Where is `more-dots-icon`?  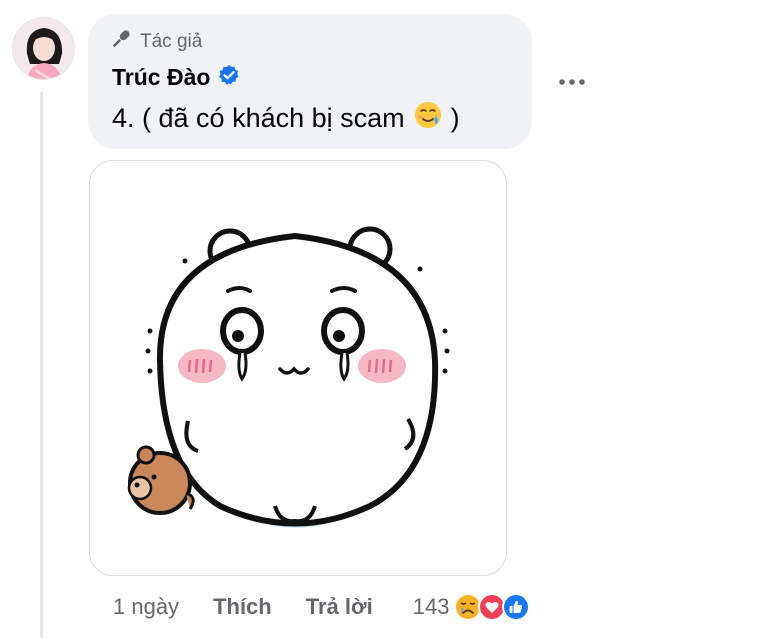
more-dots-icon is located at coordinates (572, 82).